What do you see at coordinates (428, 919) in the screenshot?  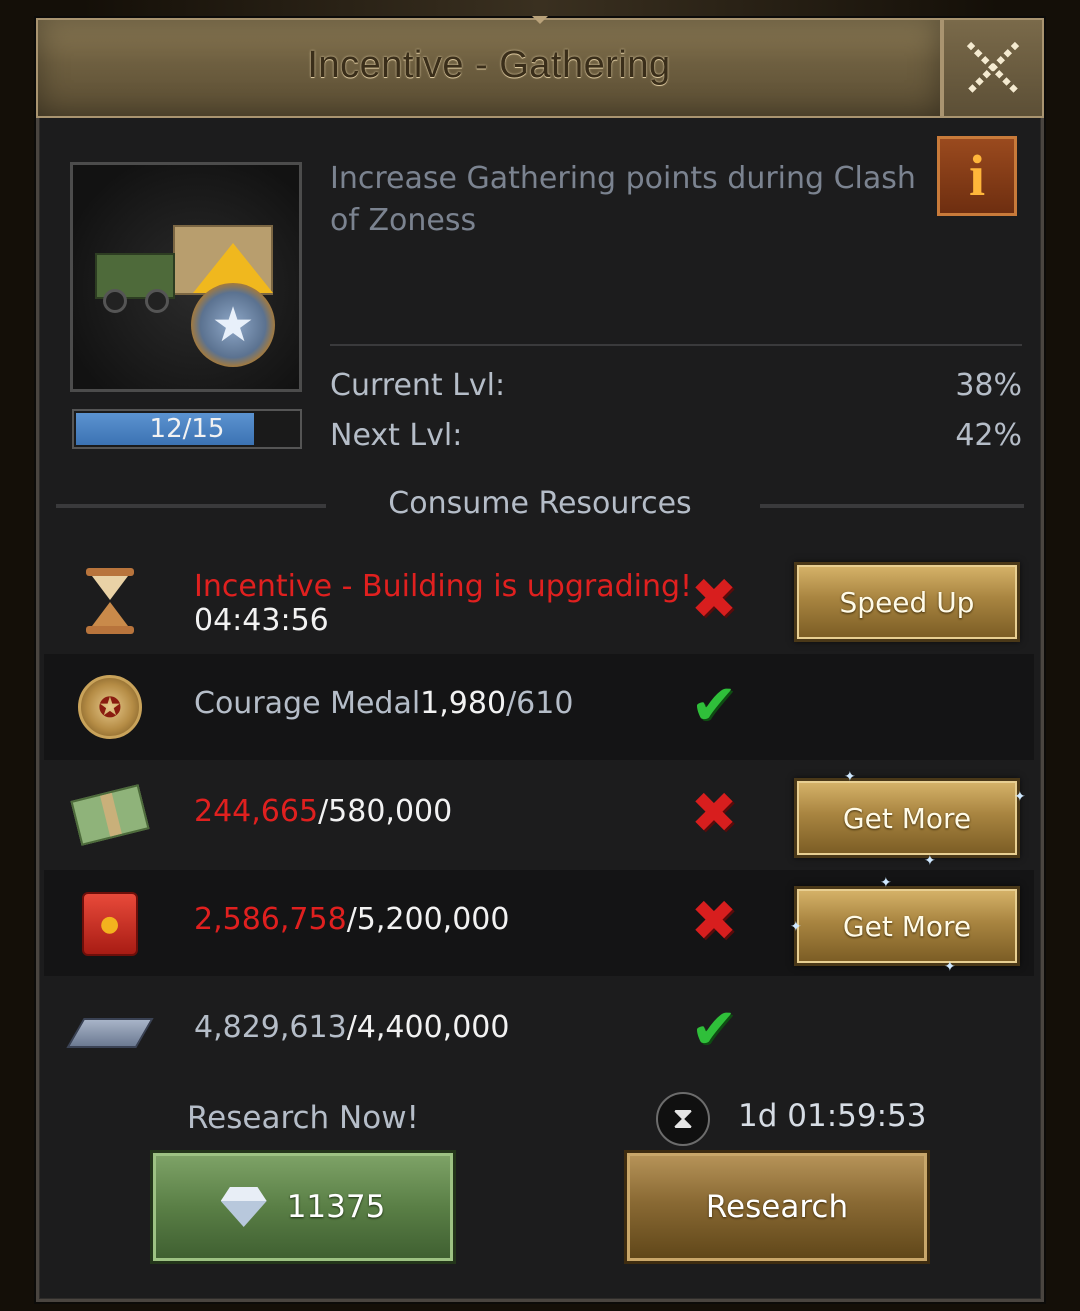 I see `resource-need: /5,200,000` at bounding box center [428, 919].